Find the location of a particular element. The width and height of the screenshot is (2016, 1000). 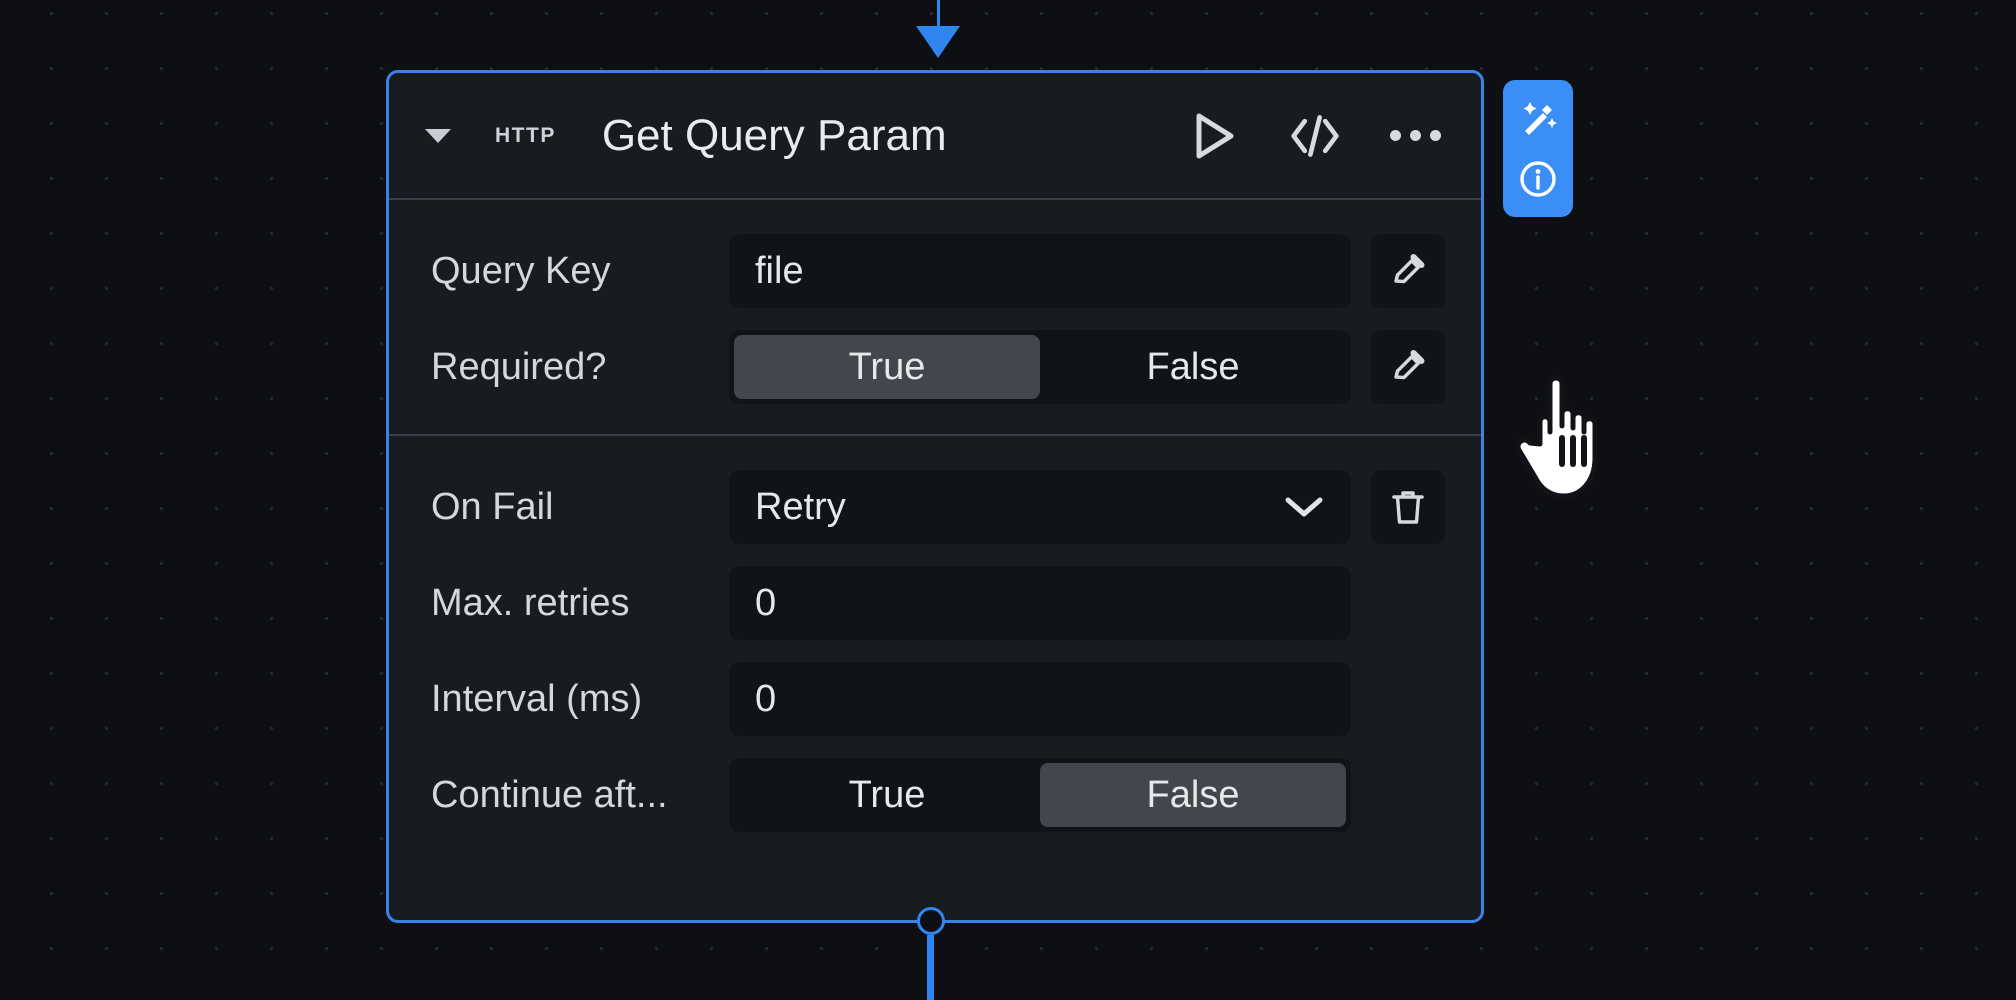

node-more-options-button is located at coordinates (1415, 136).